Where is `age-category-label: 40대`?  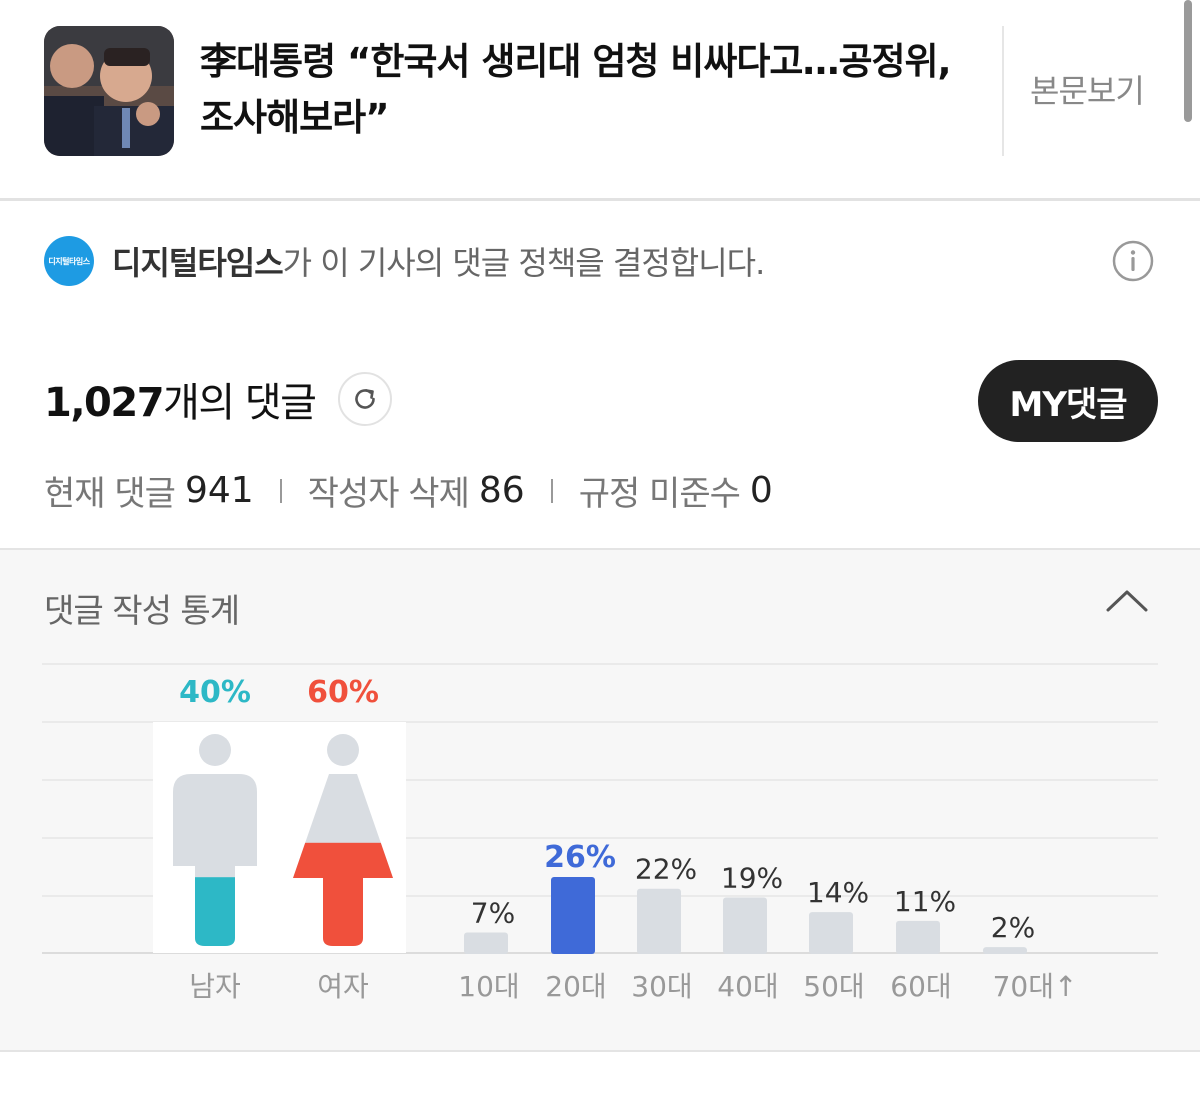
age-category-label: 40대 is located at coordinates (747, 986).